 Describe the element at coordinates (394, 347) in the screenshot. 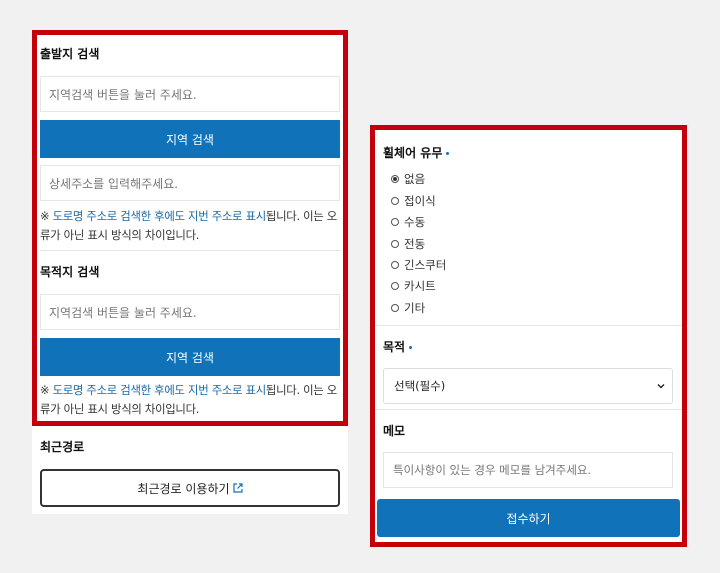

I see `purpose-title-text: 목적` at that location.